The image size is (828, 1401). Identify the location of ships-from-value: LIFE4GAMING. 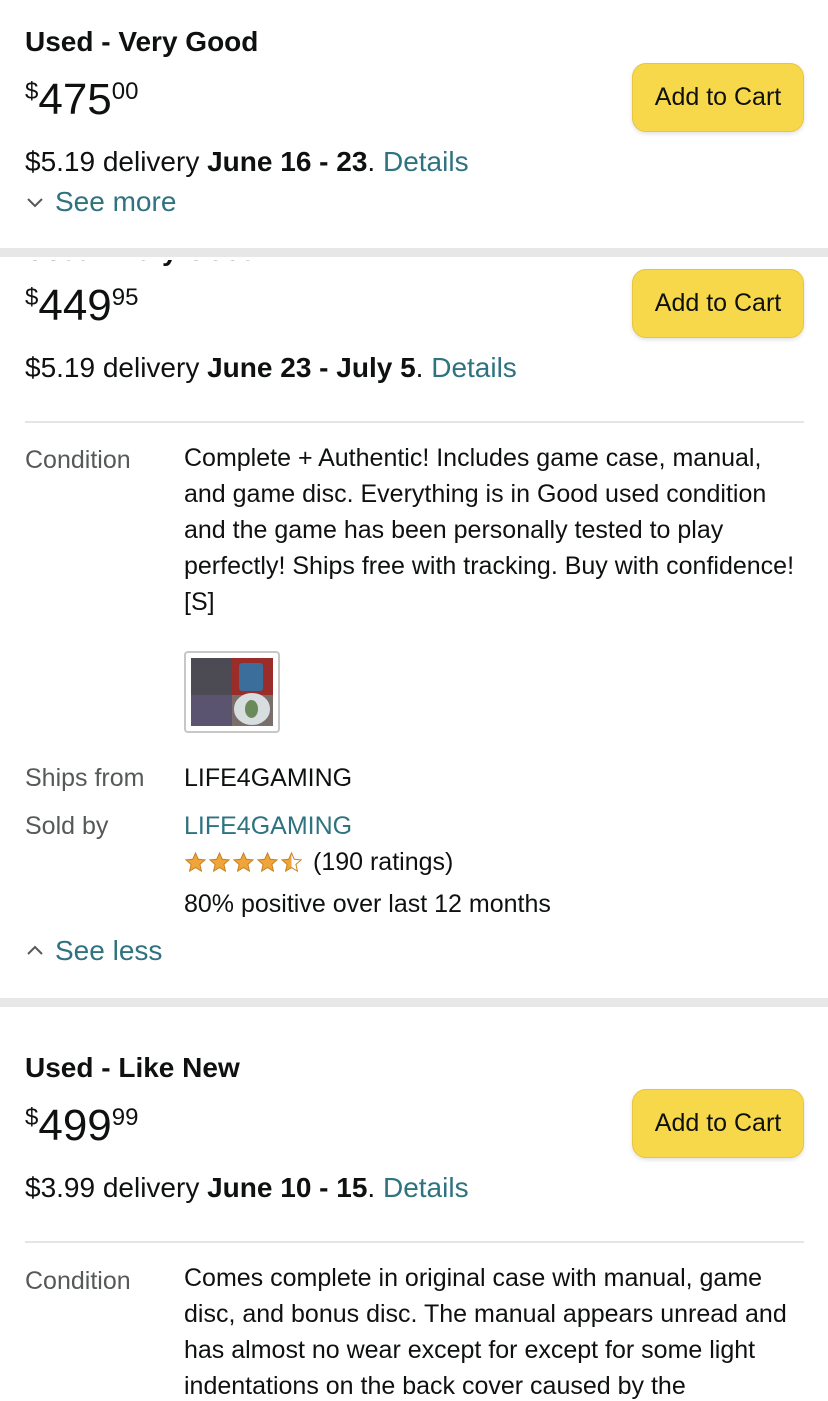
(268, 778).